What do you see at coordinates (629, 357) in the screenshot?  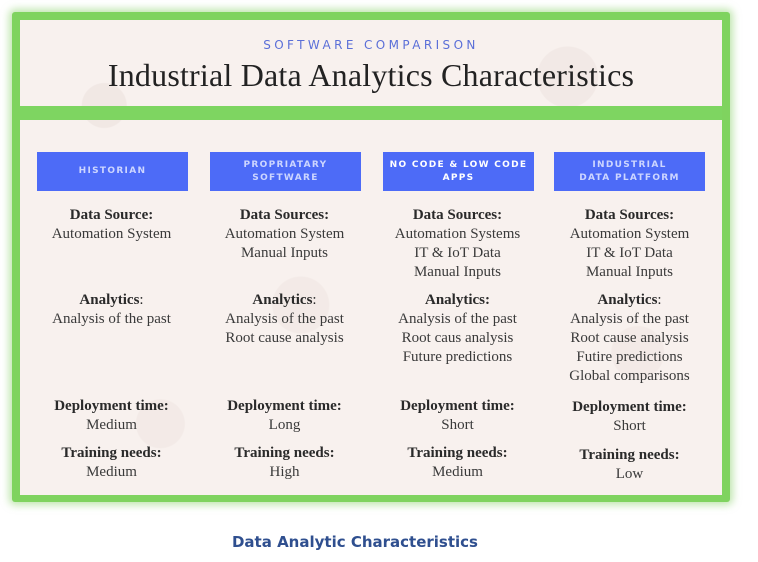 I see `analytics-item: Futire predictions` at bounding box center [629, 357].